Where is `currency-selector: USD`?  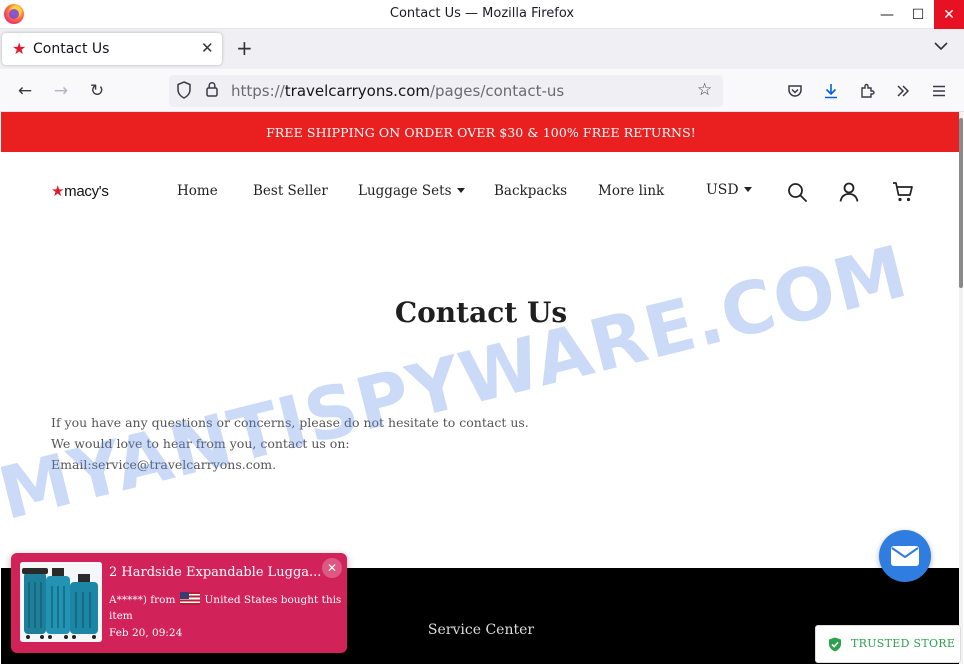
currency-selector: USD is located at coordinates (729, 190).